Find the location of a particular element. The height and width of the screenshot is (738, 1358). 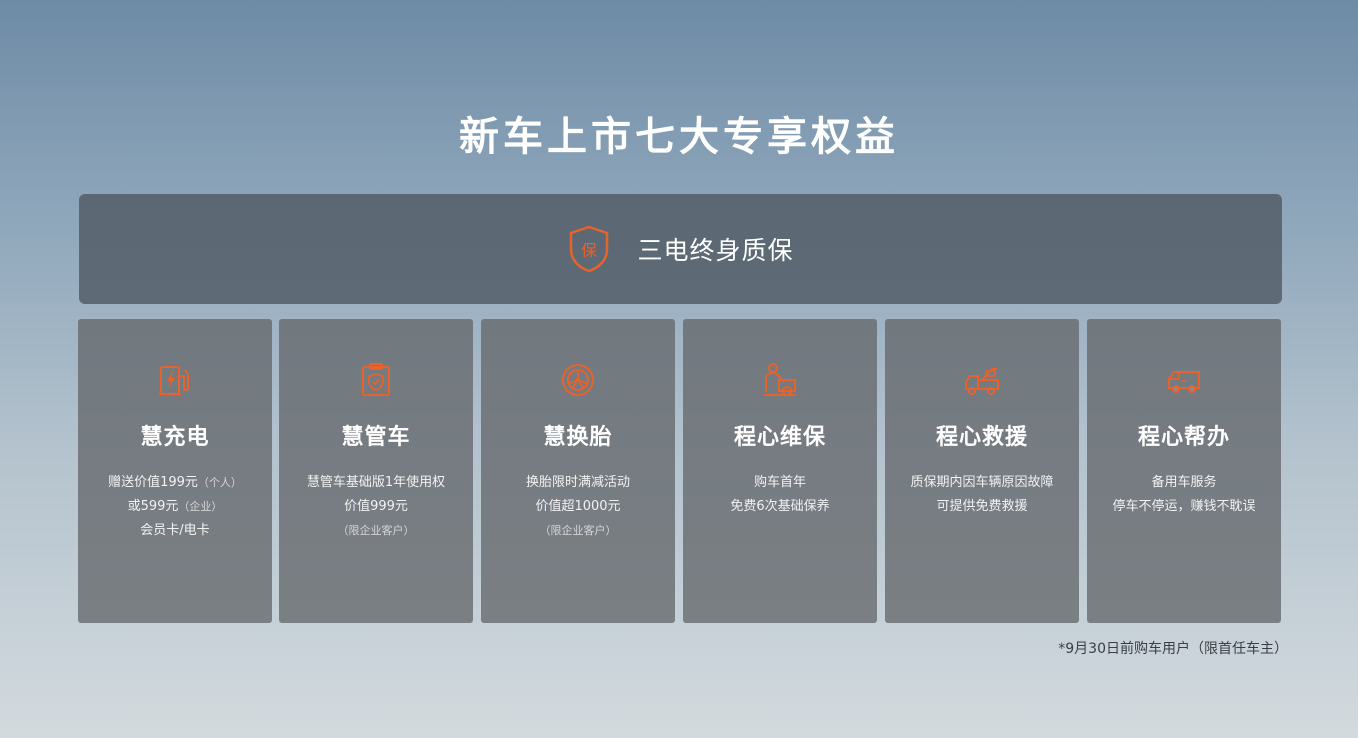

card-line: 赠送价值199元 is located at coordinates (153, 482).